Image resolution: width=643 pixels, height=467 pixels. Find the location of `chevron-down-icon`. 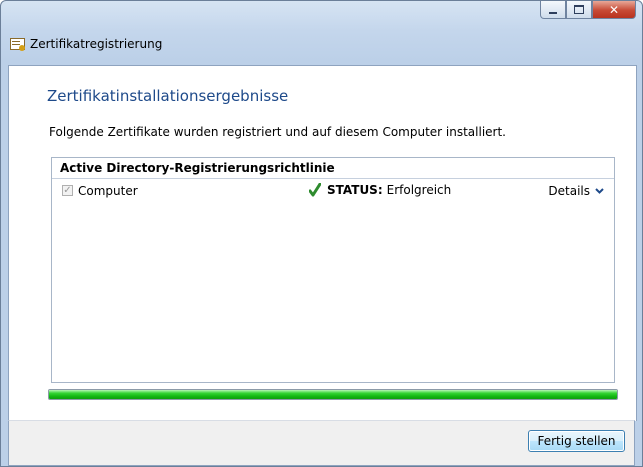

chevron-down-icon is located at coordinates (599, 191).